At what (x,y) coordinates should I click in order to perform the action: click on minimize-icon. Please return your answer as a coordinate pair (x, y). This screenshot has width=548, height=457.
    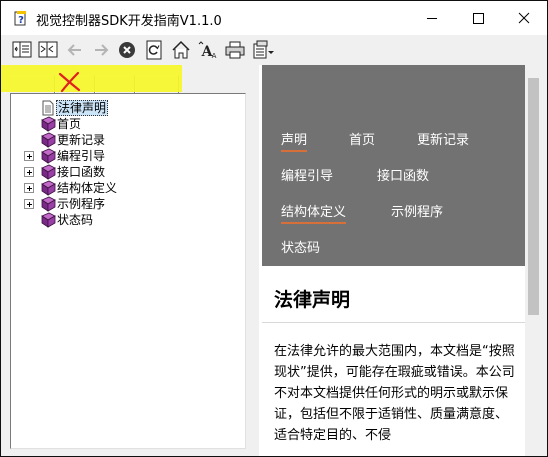
    Looking at the image, I should click on (432, 18).